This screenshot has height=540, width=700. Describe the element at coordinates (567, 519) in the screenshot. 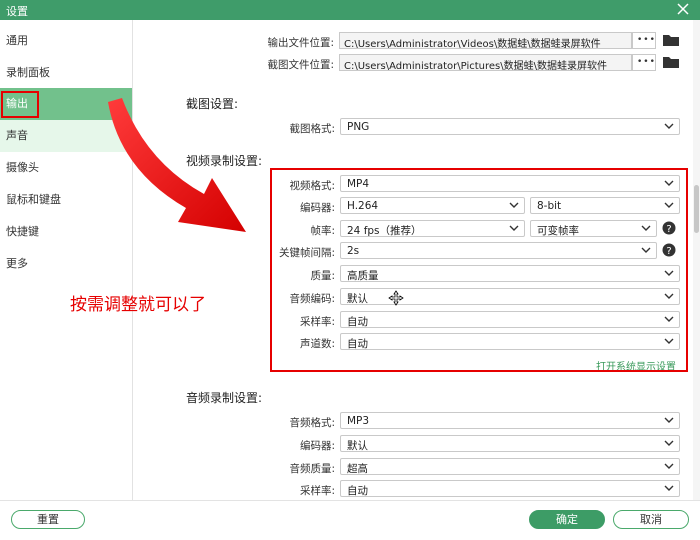

I see `ok-button: 确定` at that location.